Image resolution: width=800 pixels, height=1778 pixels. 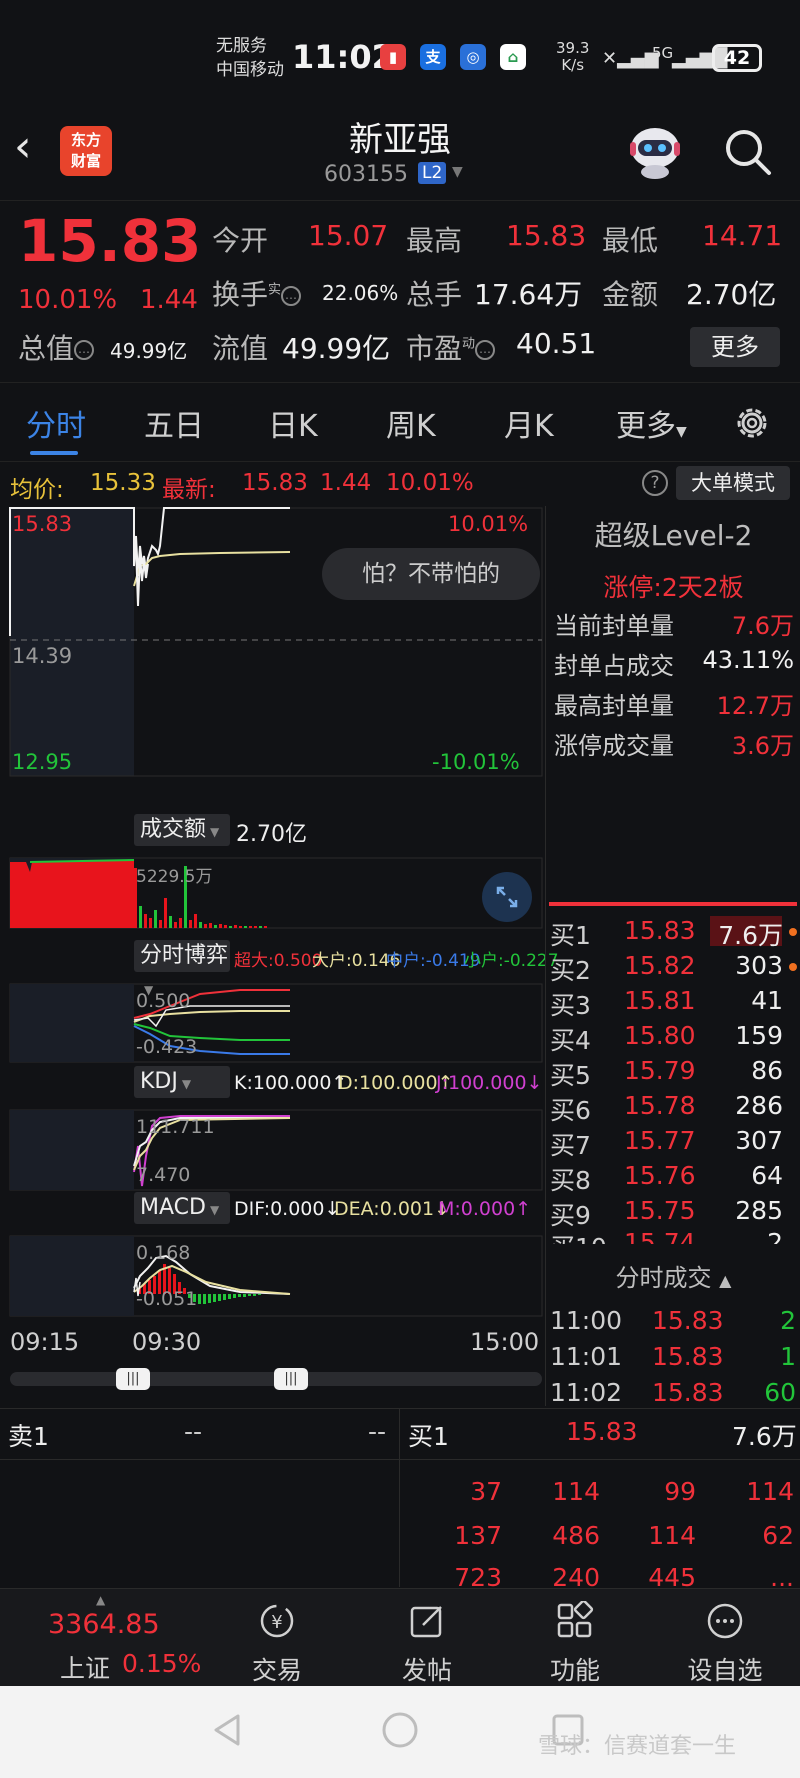 What do you see at coordinates (241, 46) in the screenshot?
I see `carrier-line1: 无服务` at bounding box center [241, 46].